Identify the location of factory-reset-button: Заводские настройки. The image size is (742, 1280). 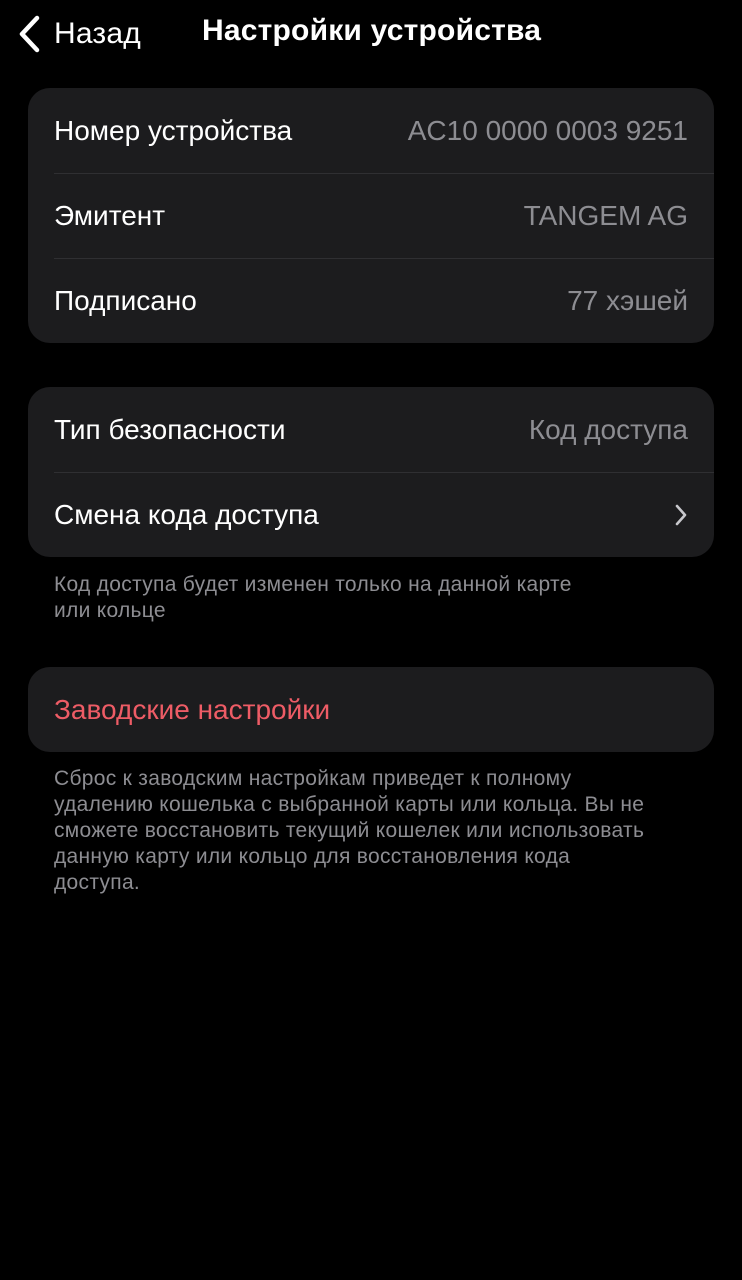
(371, 709).